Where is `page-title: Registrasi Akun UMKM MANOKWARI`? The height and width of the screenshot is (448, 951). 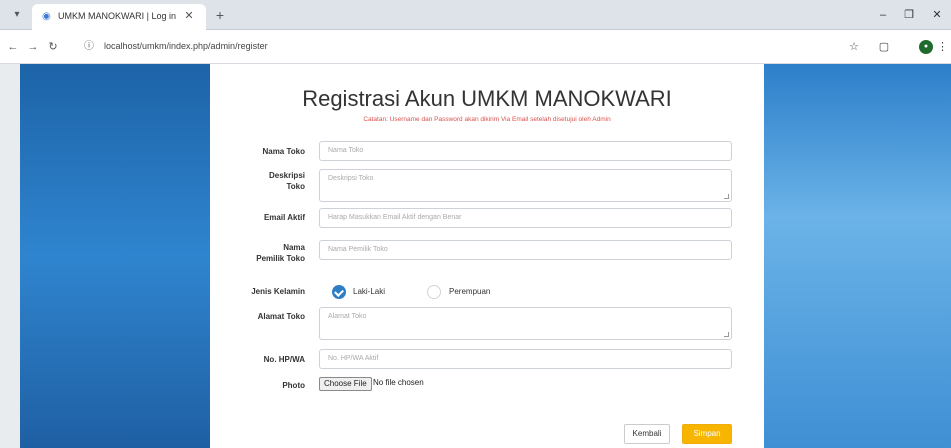
page-title: Registrasi Akun UMKM MANOKWARI is located at coordinates (487, 98).